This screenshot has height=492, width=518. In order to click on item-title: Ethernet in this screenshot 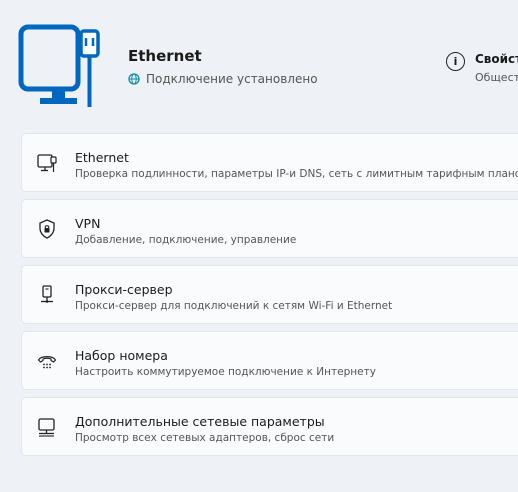, I will do `click(102, 157)`.